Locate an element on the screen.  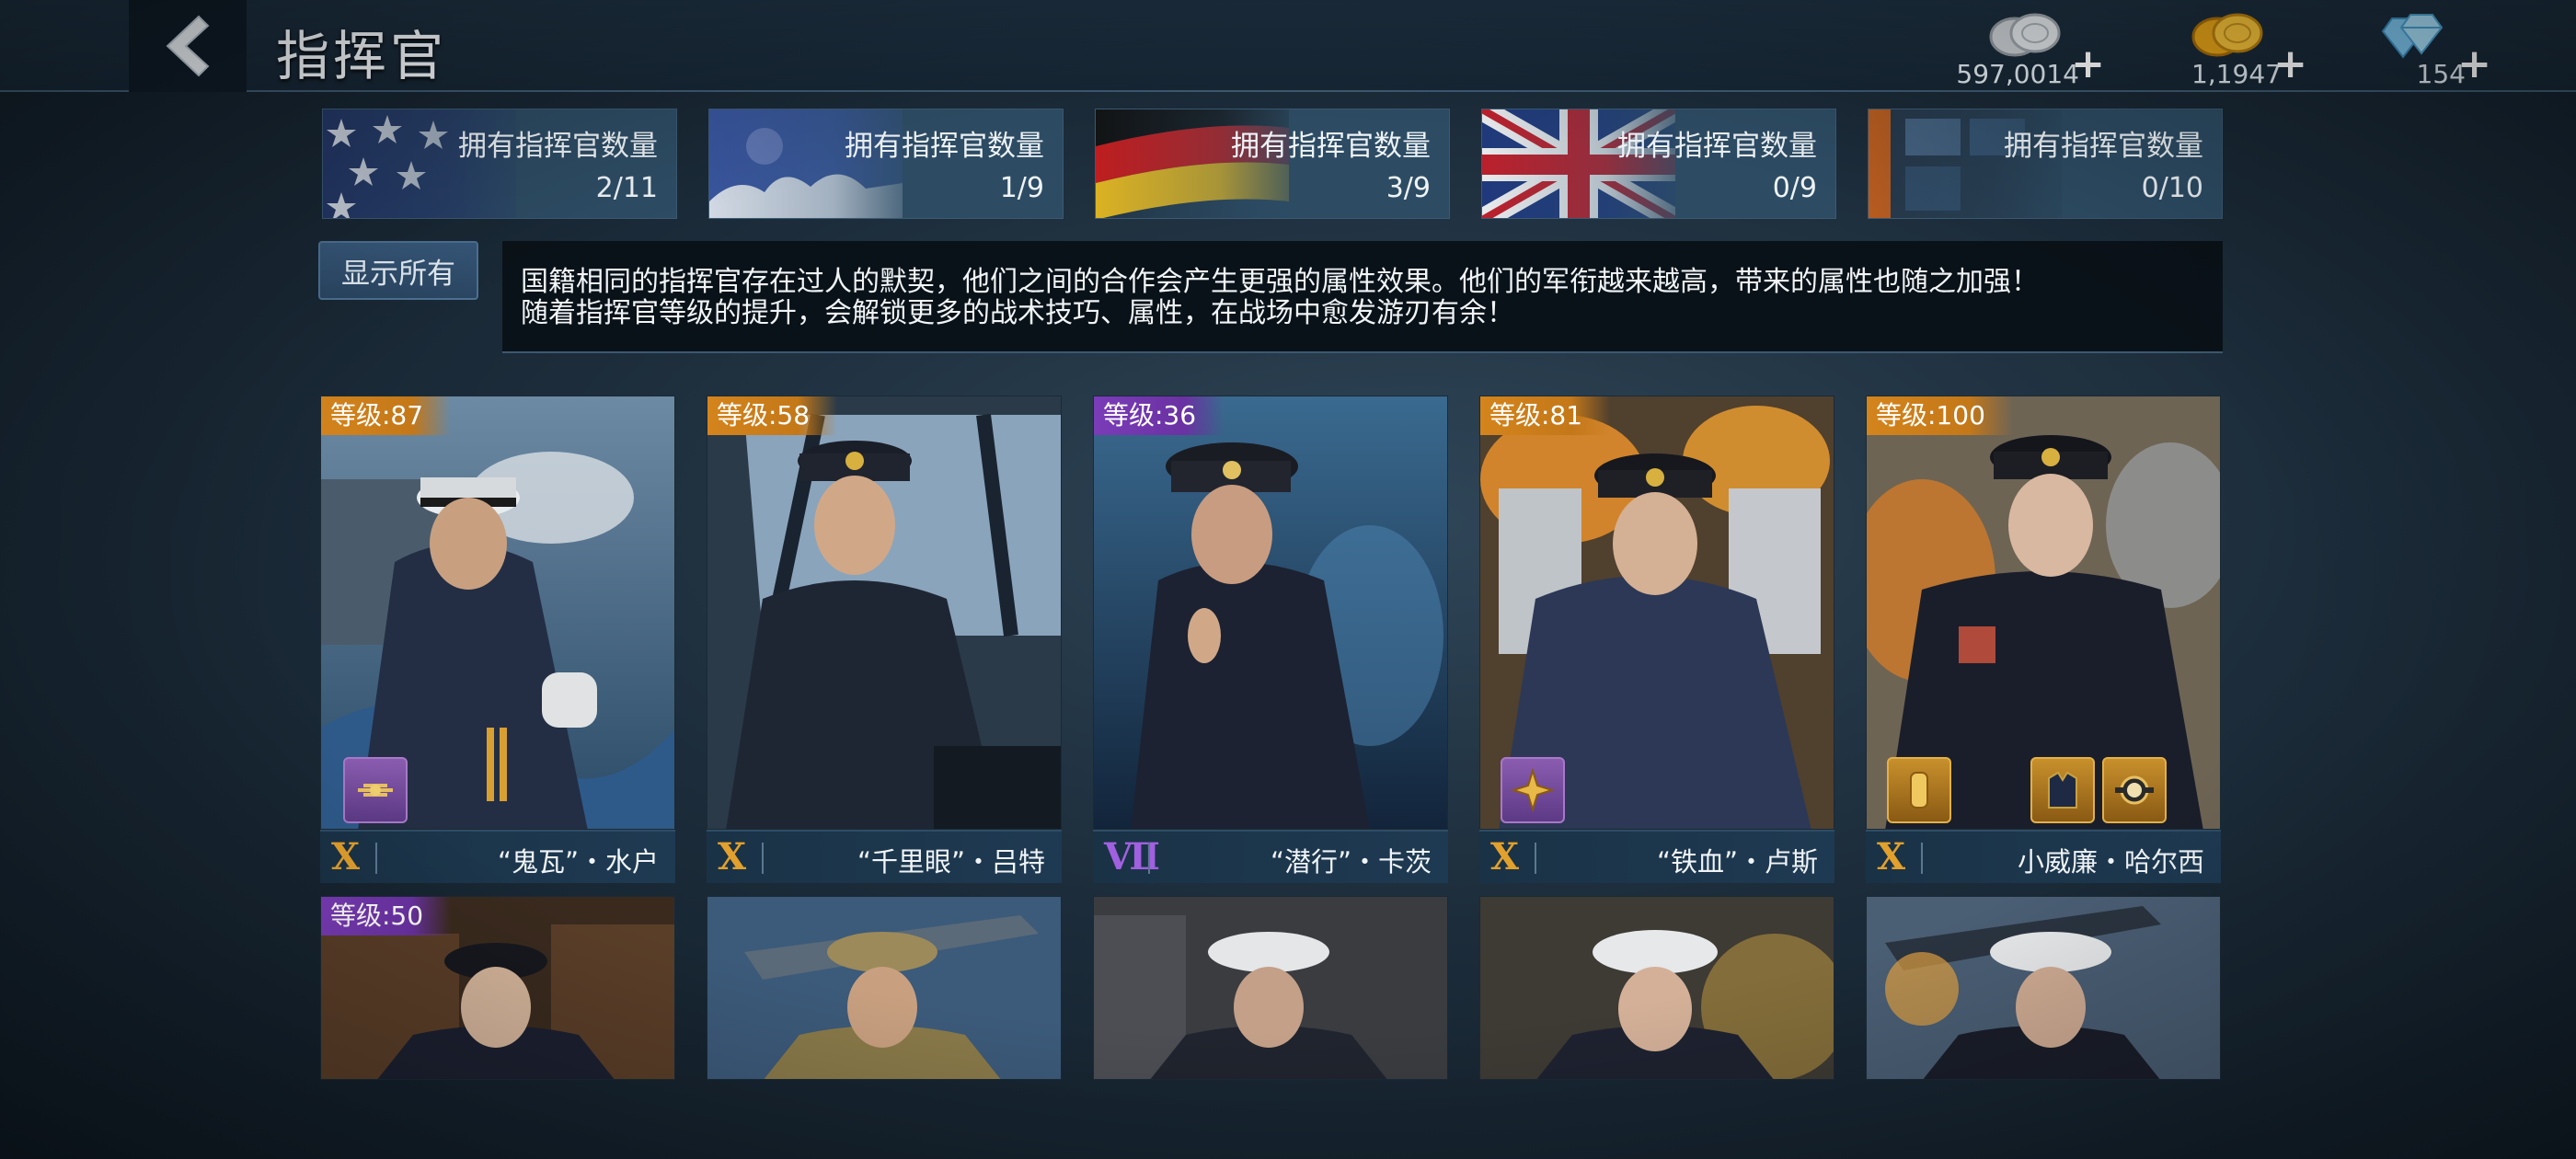
watch-icon is located at coordinates (2134, 790).